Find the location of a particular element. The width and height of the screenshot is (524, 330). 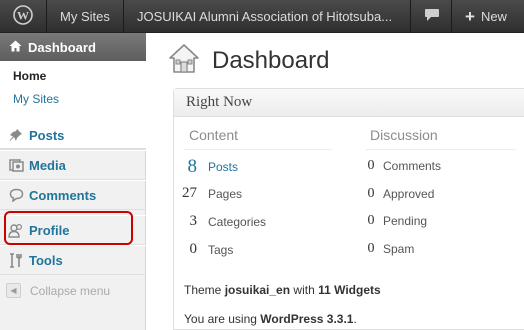

discussion-row-comments: 0 Comments is located at coordinates (404, 166).